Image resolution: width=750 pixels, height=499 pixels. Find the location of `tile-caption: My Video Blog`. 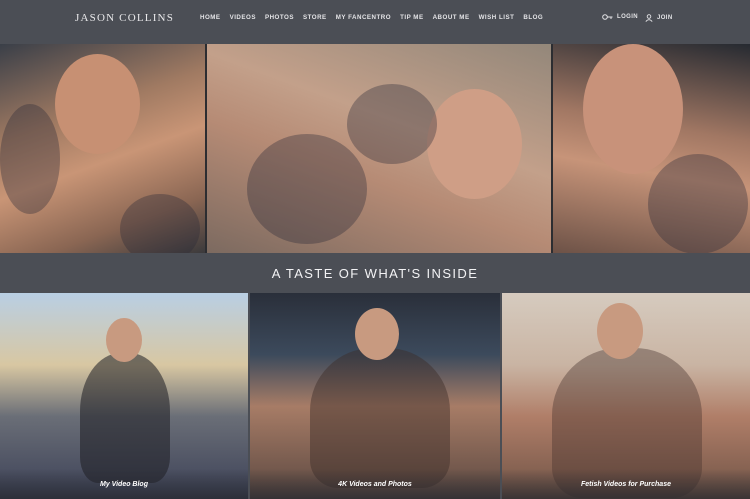

tile-caption: My Video Blog is located at coordinates (124, 484).